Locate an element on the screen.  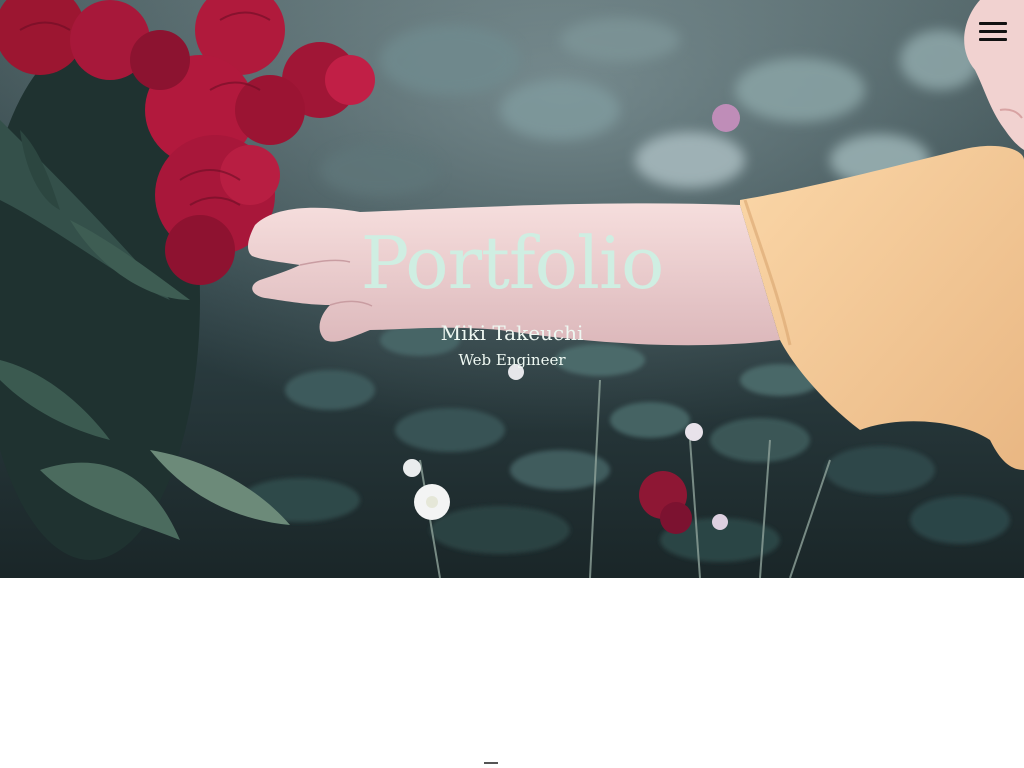
hamburger-menu-icon is located at coordinates (993, 32).